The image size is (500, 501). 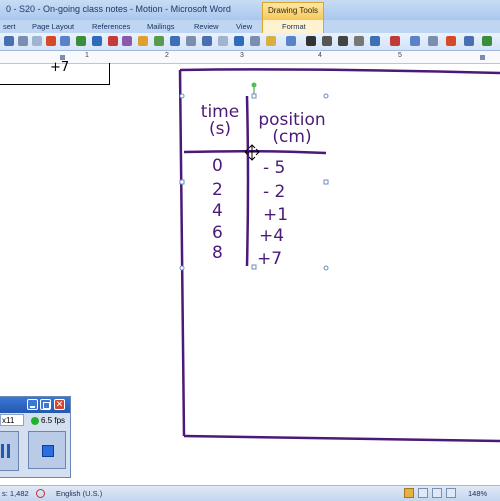 I want to click on counter-box: x11, so click(x=12, y=420).